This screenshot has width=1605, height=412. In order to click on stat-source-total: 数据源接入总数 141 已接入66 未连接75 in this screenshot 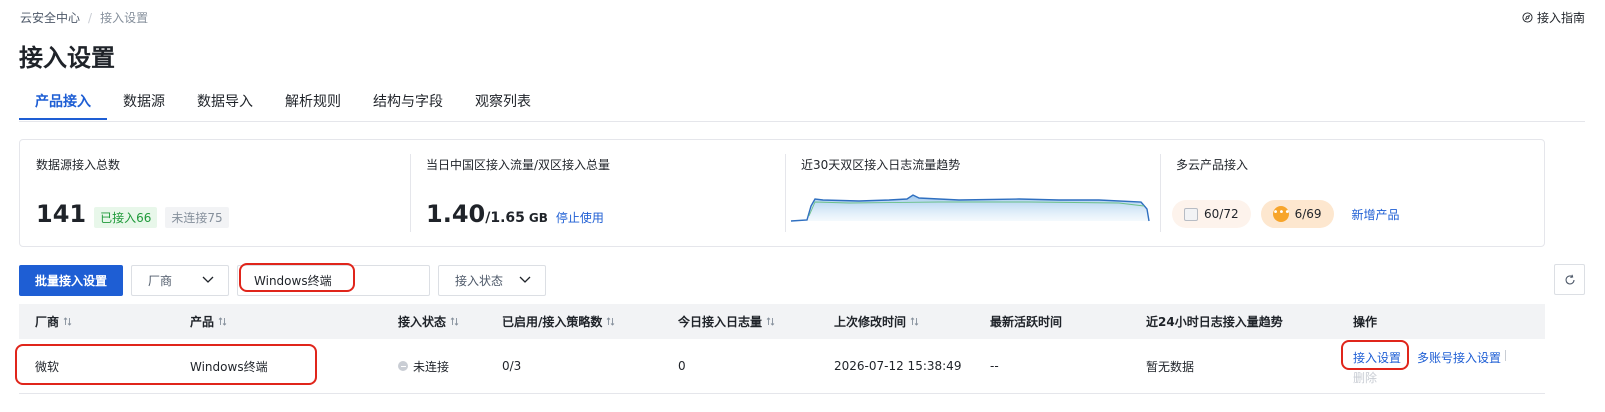, I will do `click(215, 193)`.